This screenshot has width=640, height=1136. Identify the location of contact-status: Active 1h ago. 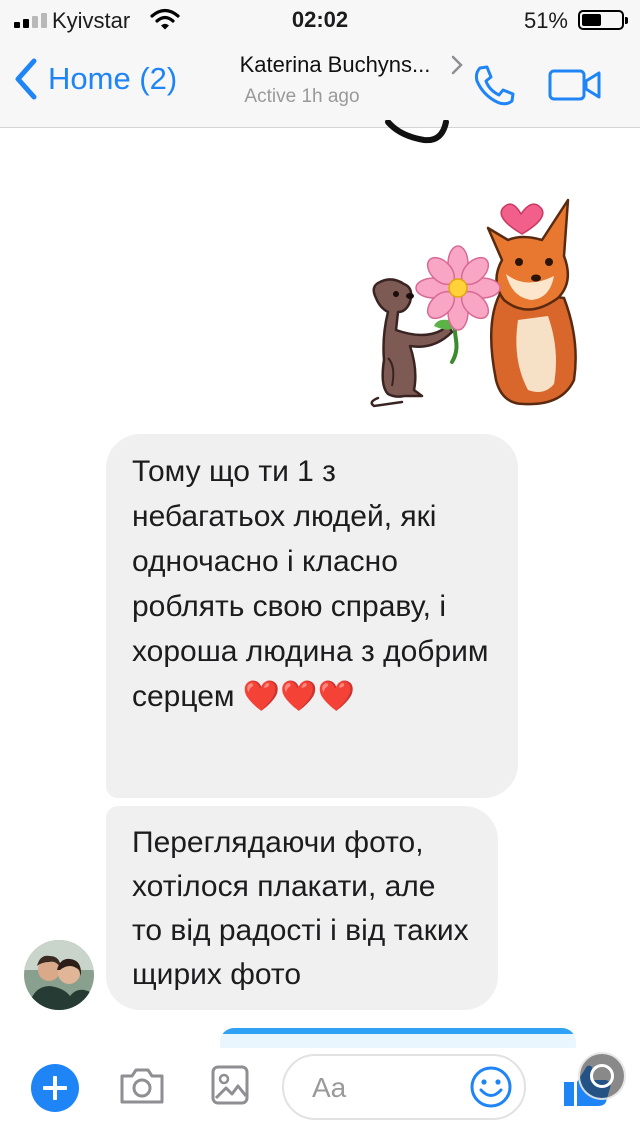
(302, 96).